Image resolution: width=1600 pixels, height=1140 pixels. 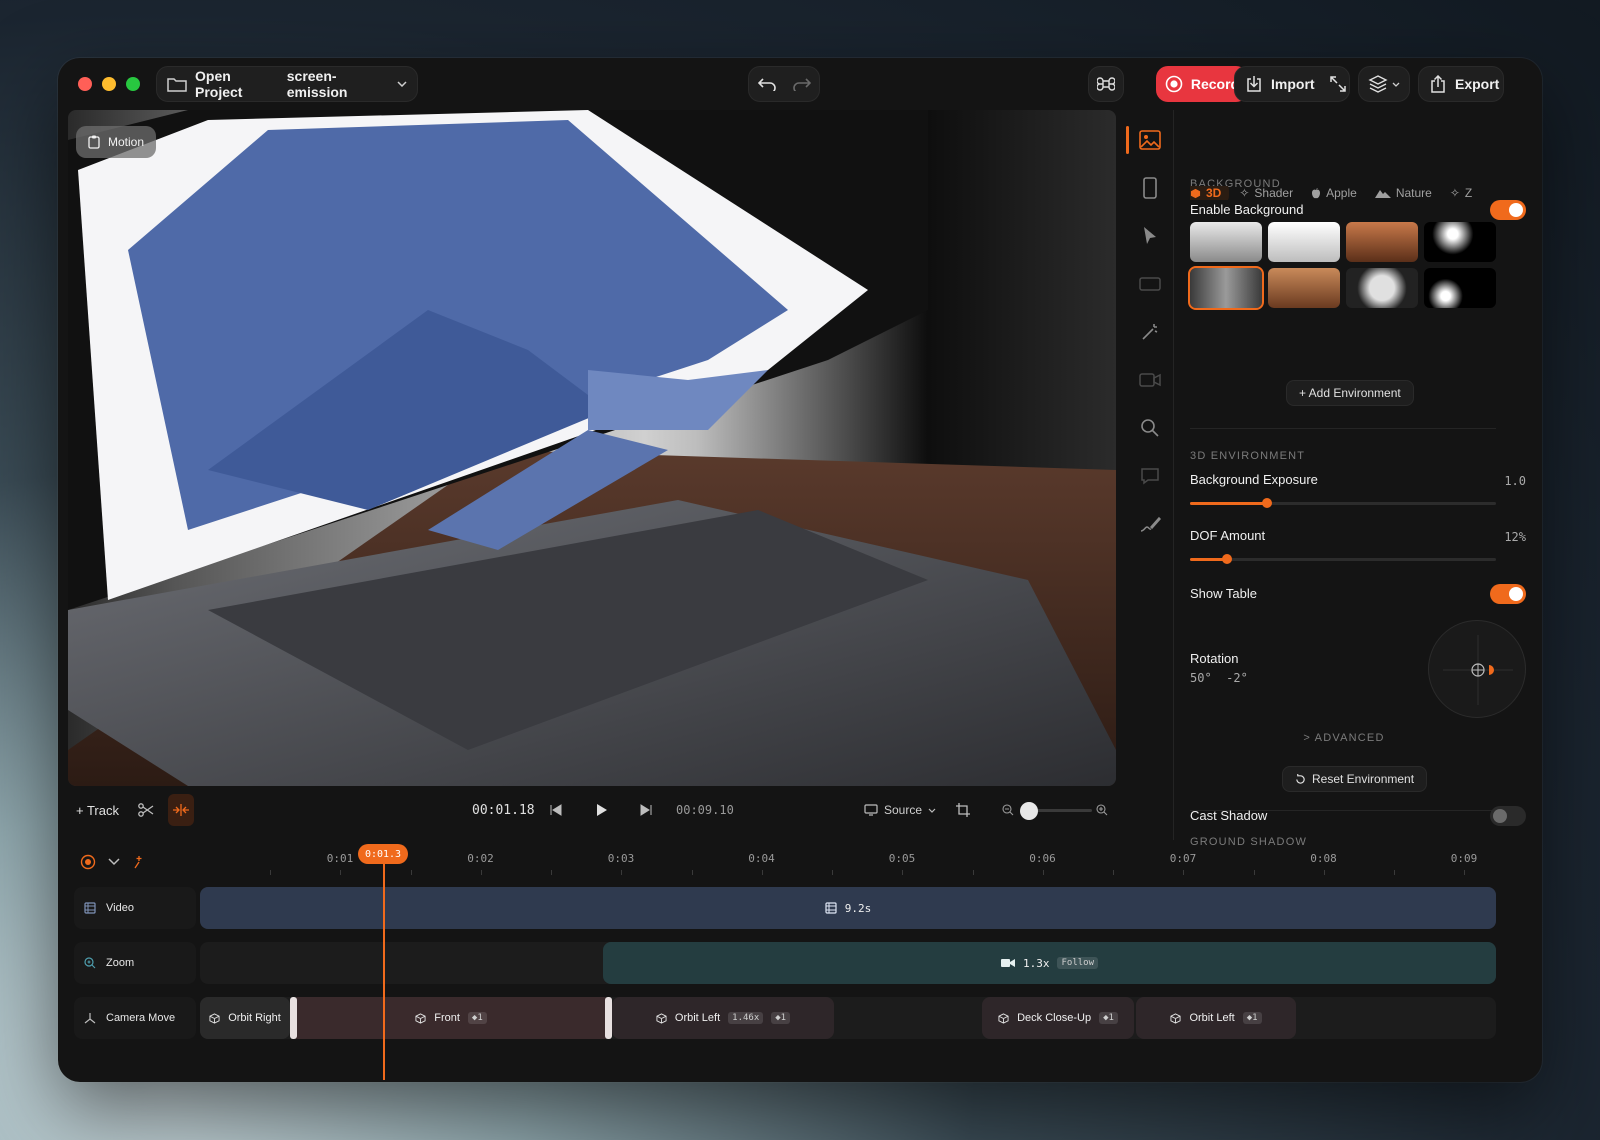 I want to click on chevron-down-icon, so click(x=114, y=862).